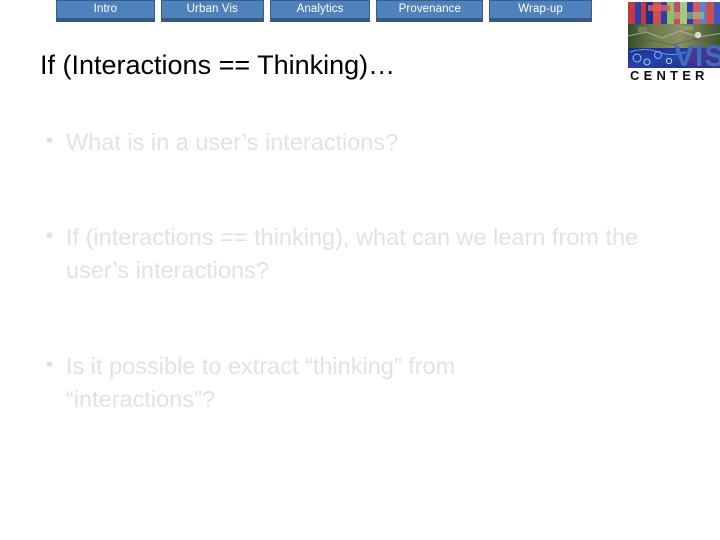  I want to click on tab-urban-vis: Urban Vis, so click(212, 11).